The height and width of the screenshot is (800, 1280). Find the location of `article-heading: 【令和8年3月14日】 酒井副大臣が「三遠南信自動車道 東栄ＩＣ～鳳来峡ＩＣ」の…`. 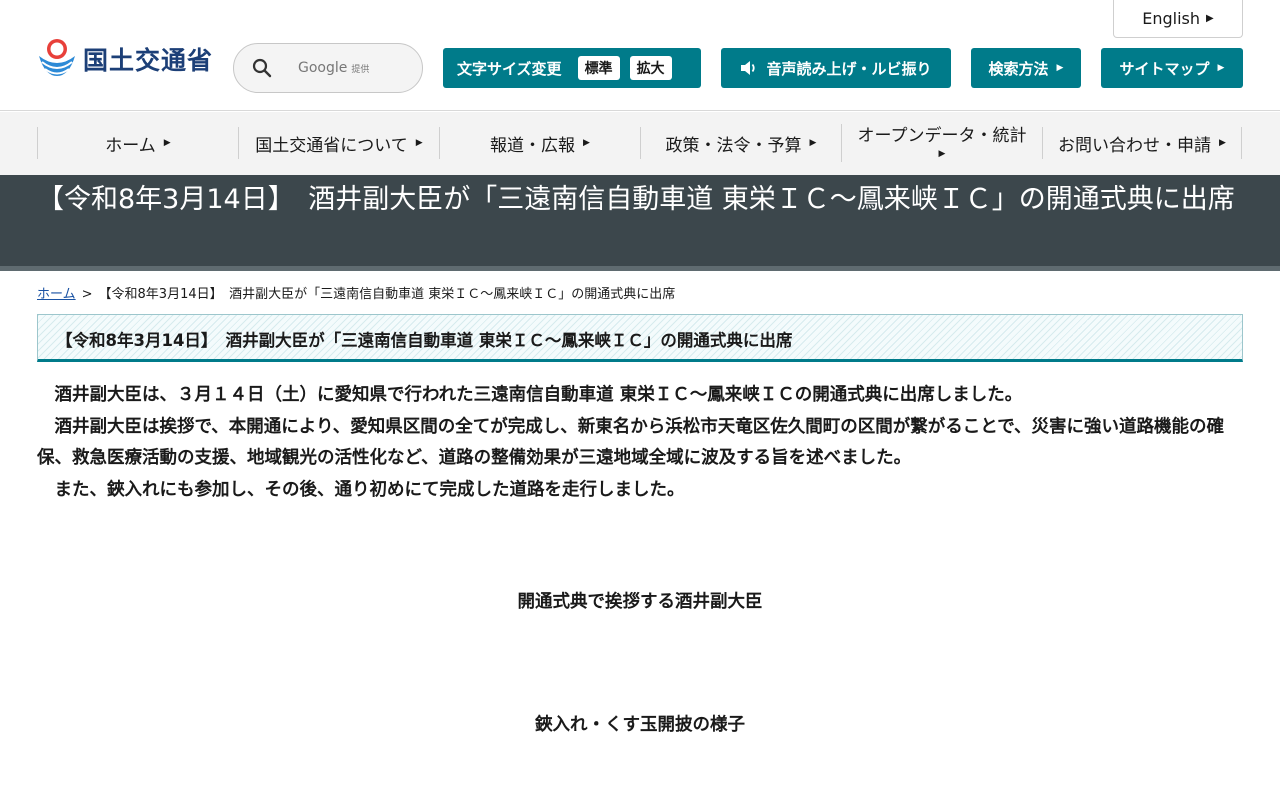

article-heading: 【令和8年3月14日】 酒井副大臣が「三遠南信自動車道 東栄ＩＣ～鳳来峡ＩＣ」の… is located at coordinates (424, 340).